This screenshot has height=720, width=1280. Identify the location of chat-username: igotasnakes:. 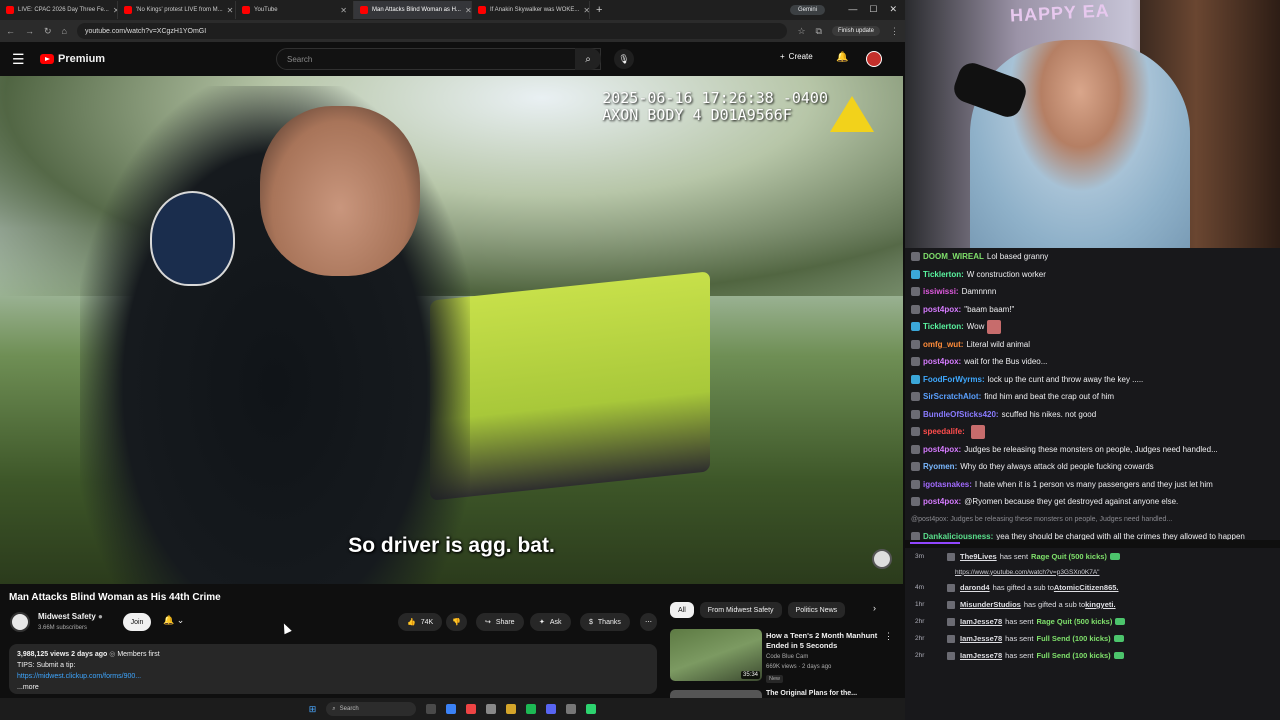
(947, 484).